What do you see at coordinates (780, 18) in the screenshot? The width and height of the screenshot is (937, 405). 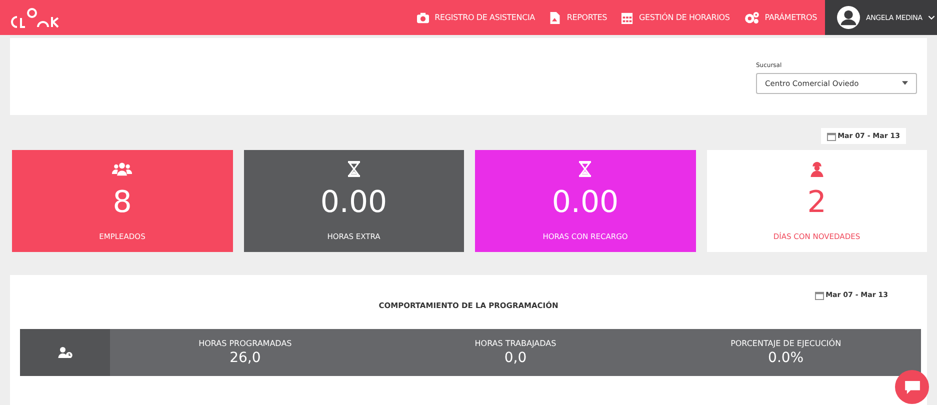 I see `nav-link: PARÁMETROS` at bounding box center [780, 18].